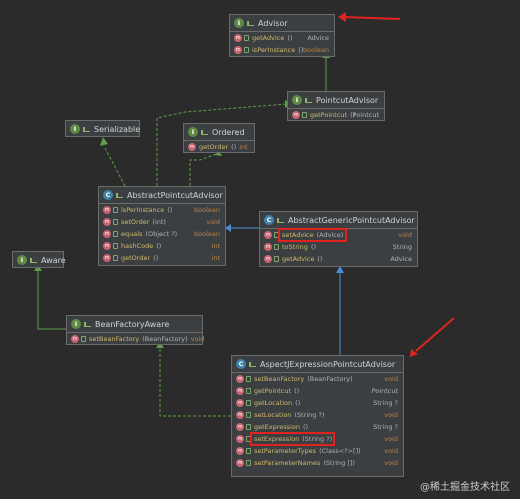  I want to click on member-row: m hashCode () int, so click(162, 246).